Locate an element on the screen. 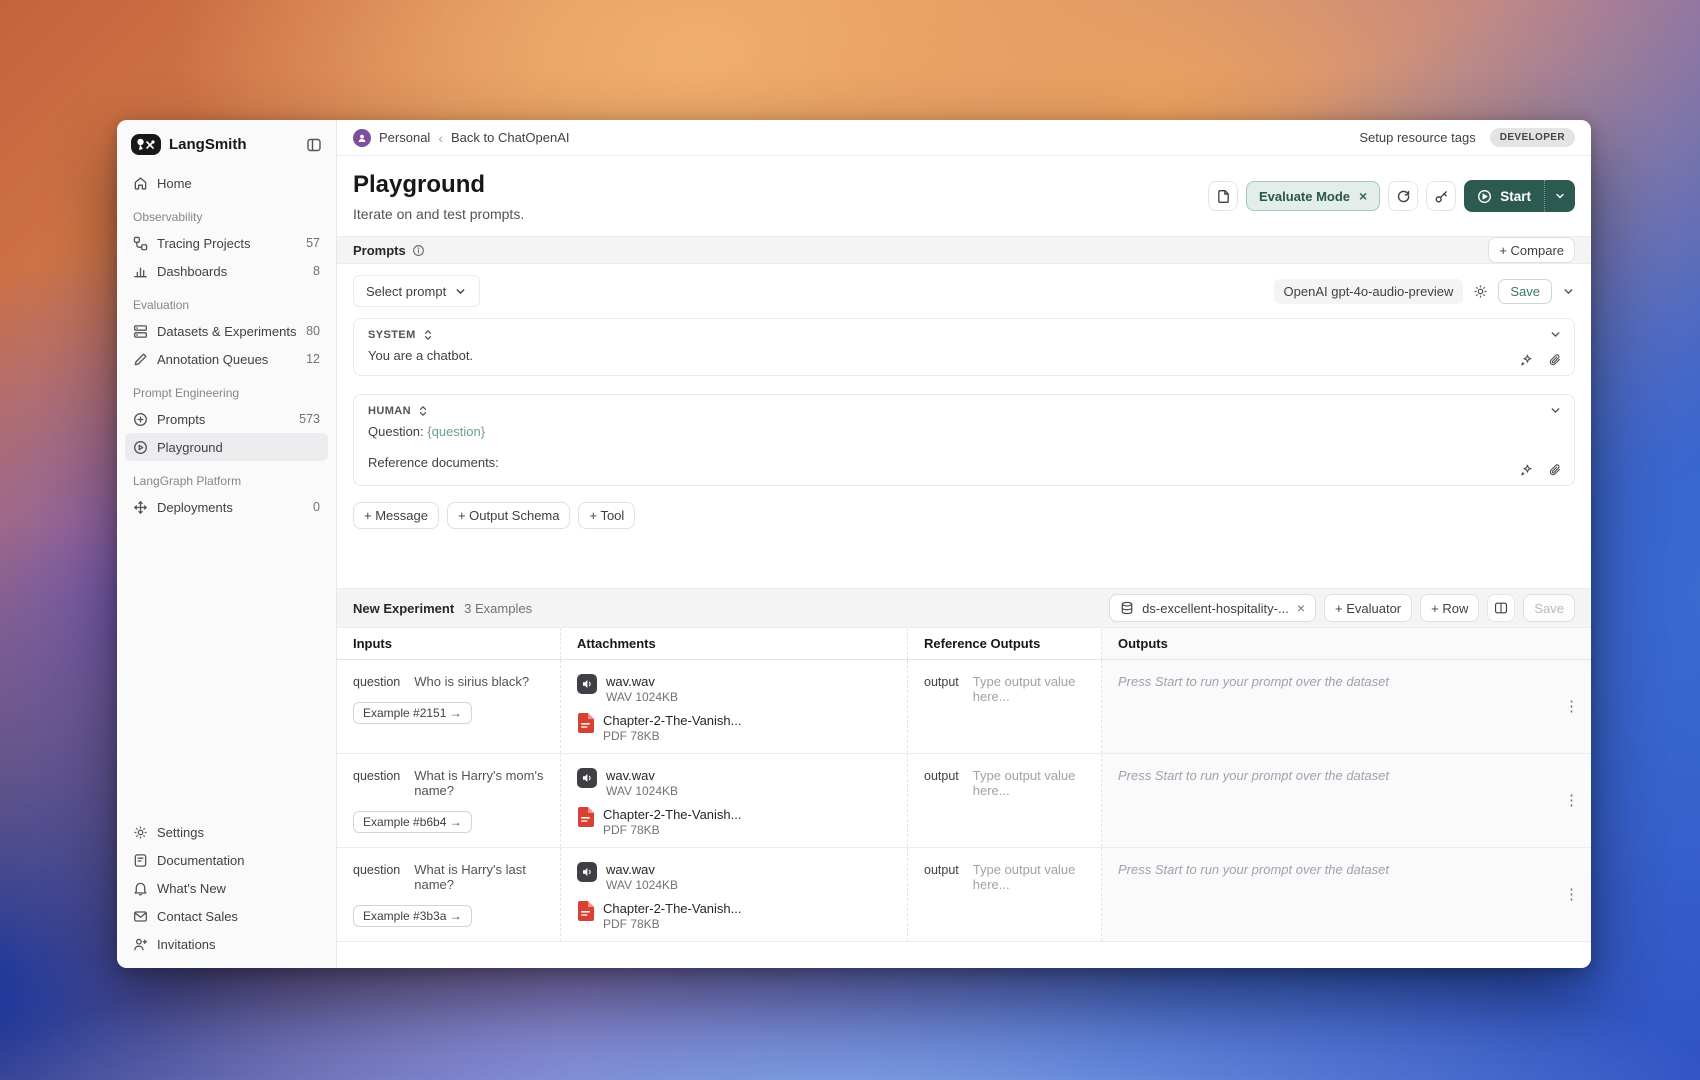 Image resolution: width=1700 pixels, height=1080 pixels. datasets-icon is located at coordinates (140, 331).